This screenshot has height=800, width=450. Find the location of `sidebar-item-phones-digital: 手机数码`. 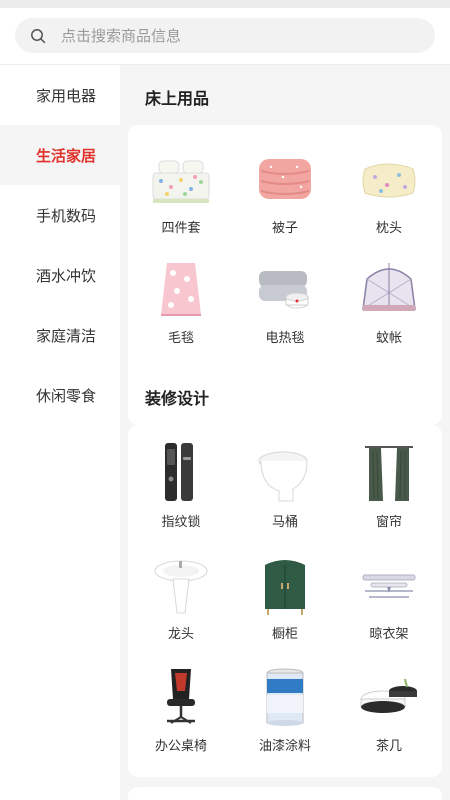

sidebar-item-phones-digital: 手机数码 is located at coordinates (60, 215).